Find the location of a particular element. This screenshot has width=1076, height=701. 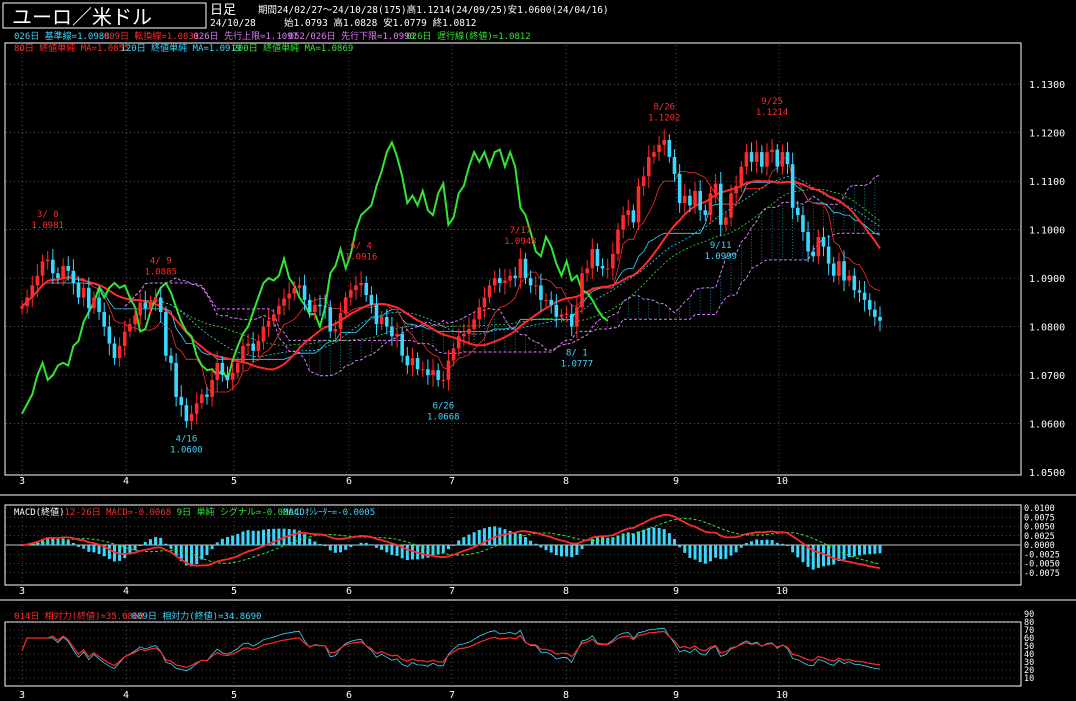

legend-entry: MACDｵｼﾚｰﾀｰ=-0.0005 is located at coordinates (329, 512).